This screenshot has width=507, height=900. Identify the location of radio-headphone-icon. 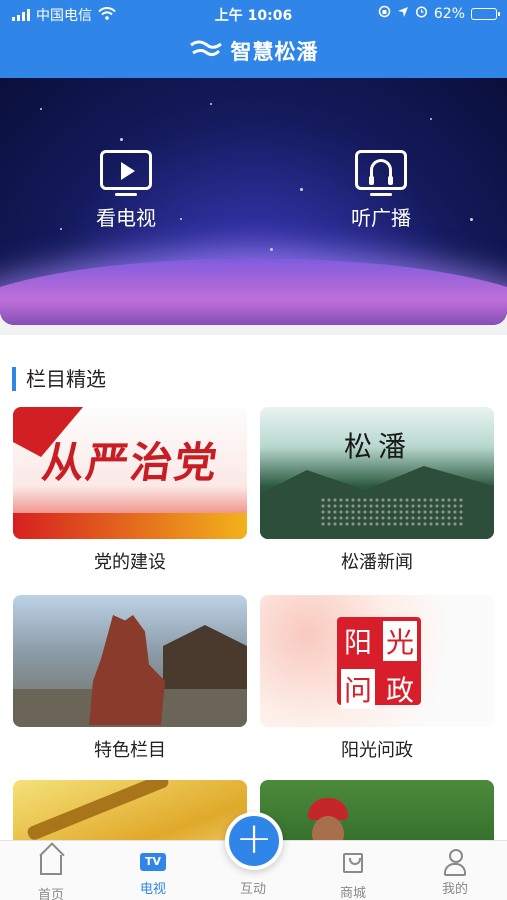
(381, 173).